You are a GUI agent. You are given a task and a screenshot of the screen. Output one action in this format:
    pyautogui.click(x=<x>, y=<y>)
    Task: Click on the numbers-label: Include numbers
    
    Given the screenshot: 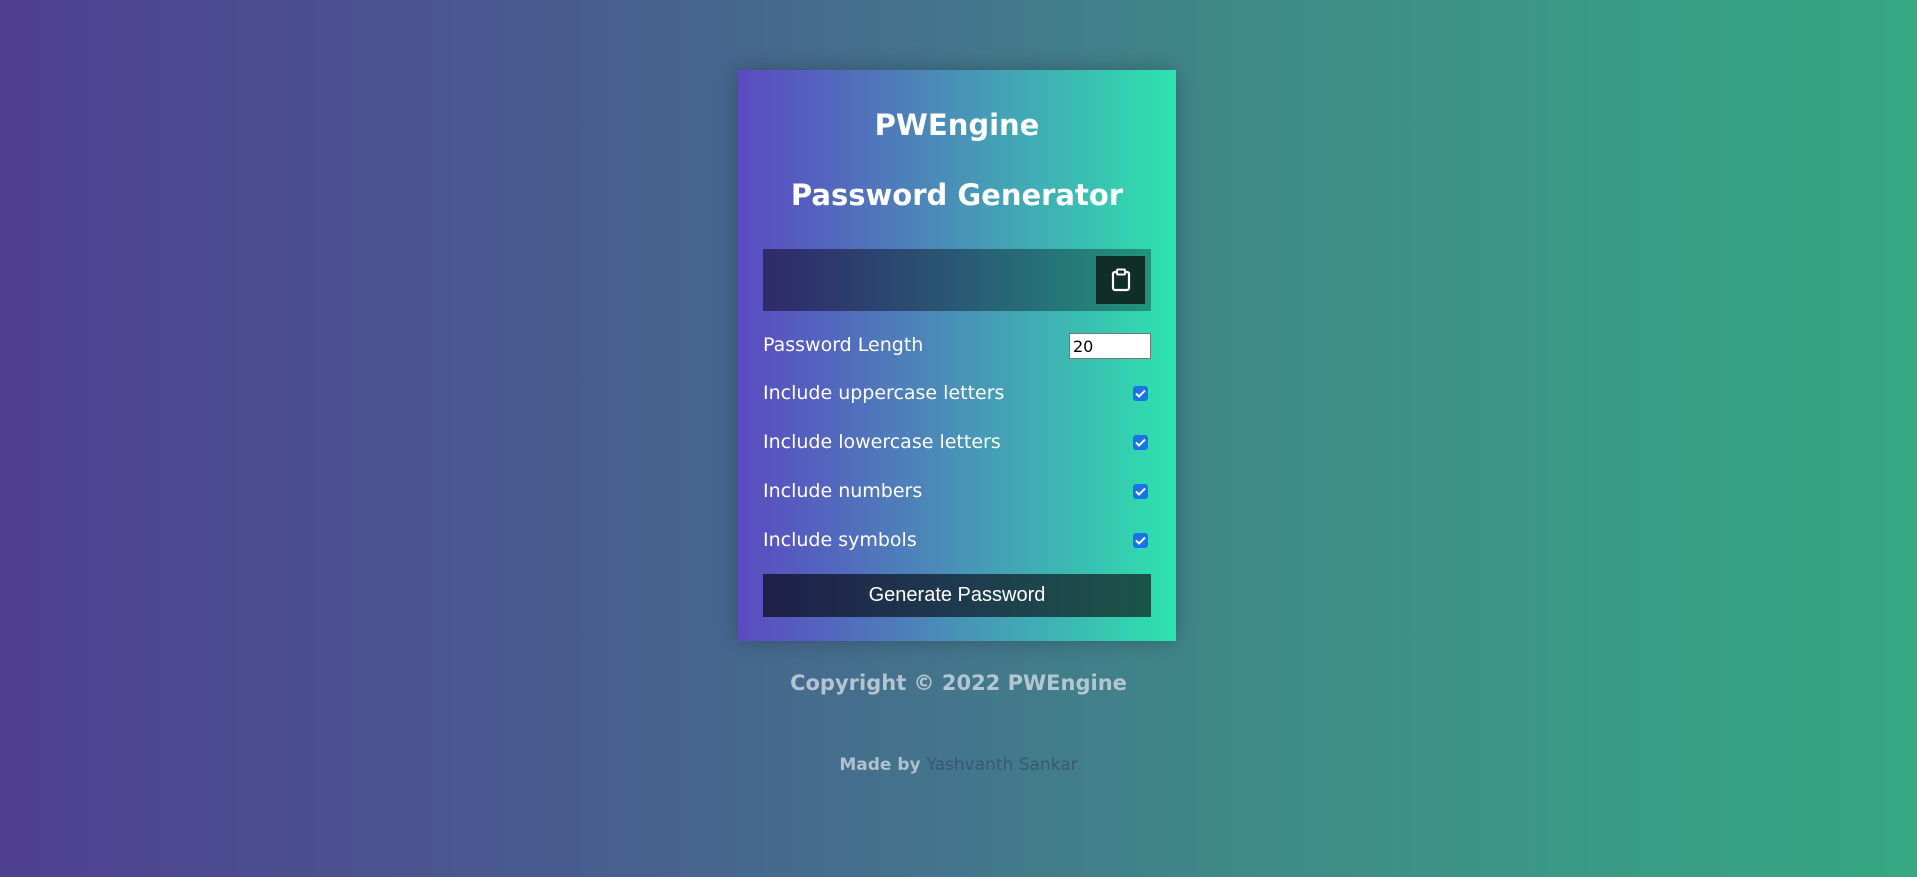 What is the action you would take?
    pyautogui.click(x=843, y=491)
    